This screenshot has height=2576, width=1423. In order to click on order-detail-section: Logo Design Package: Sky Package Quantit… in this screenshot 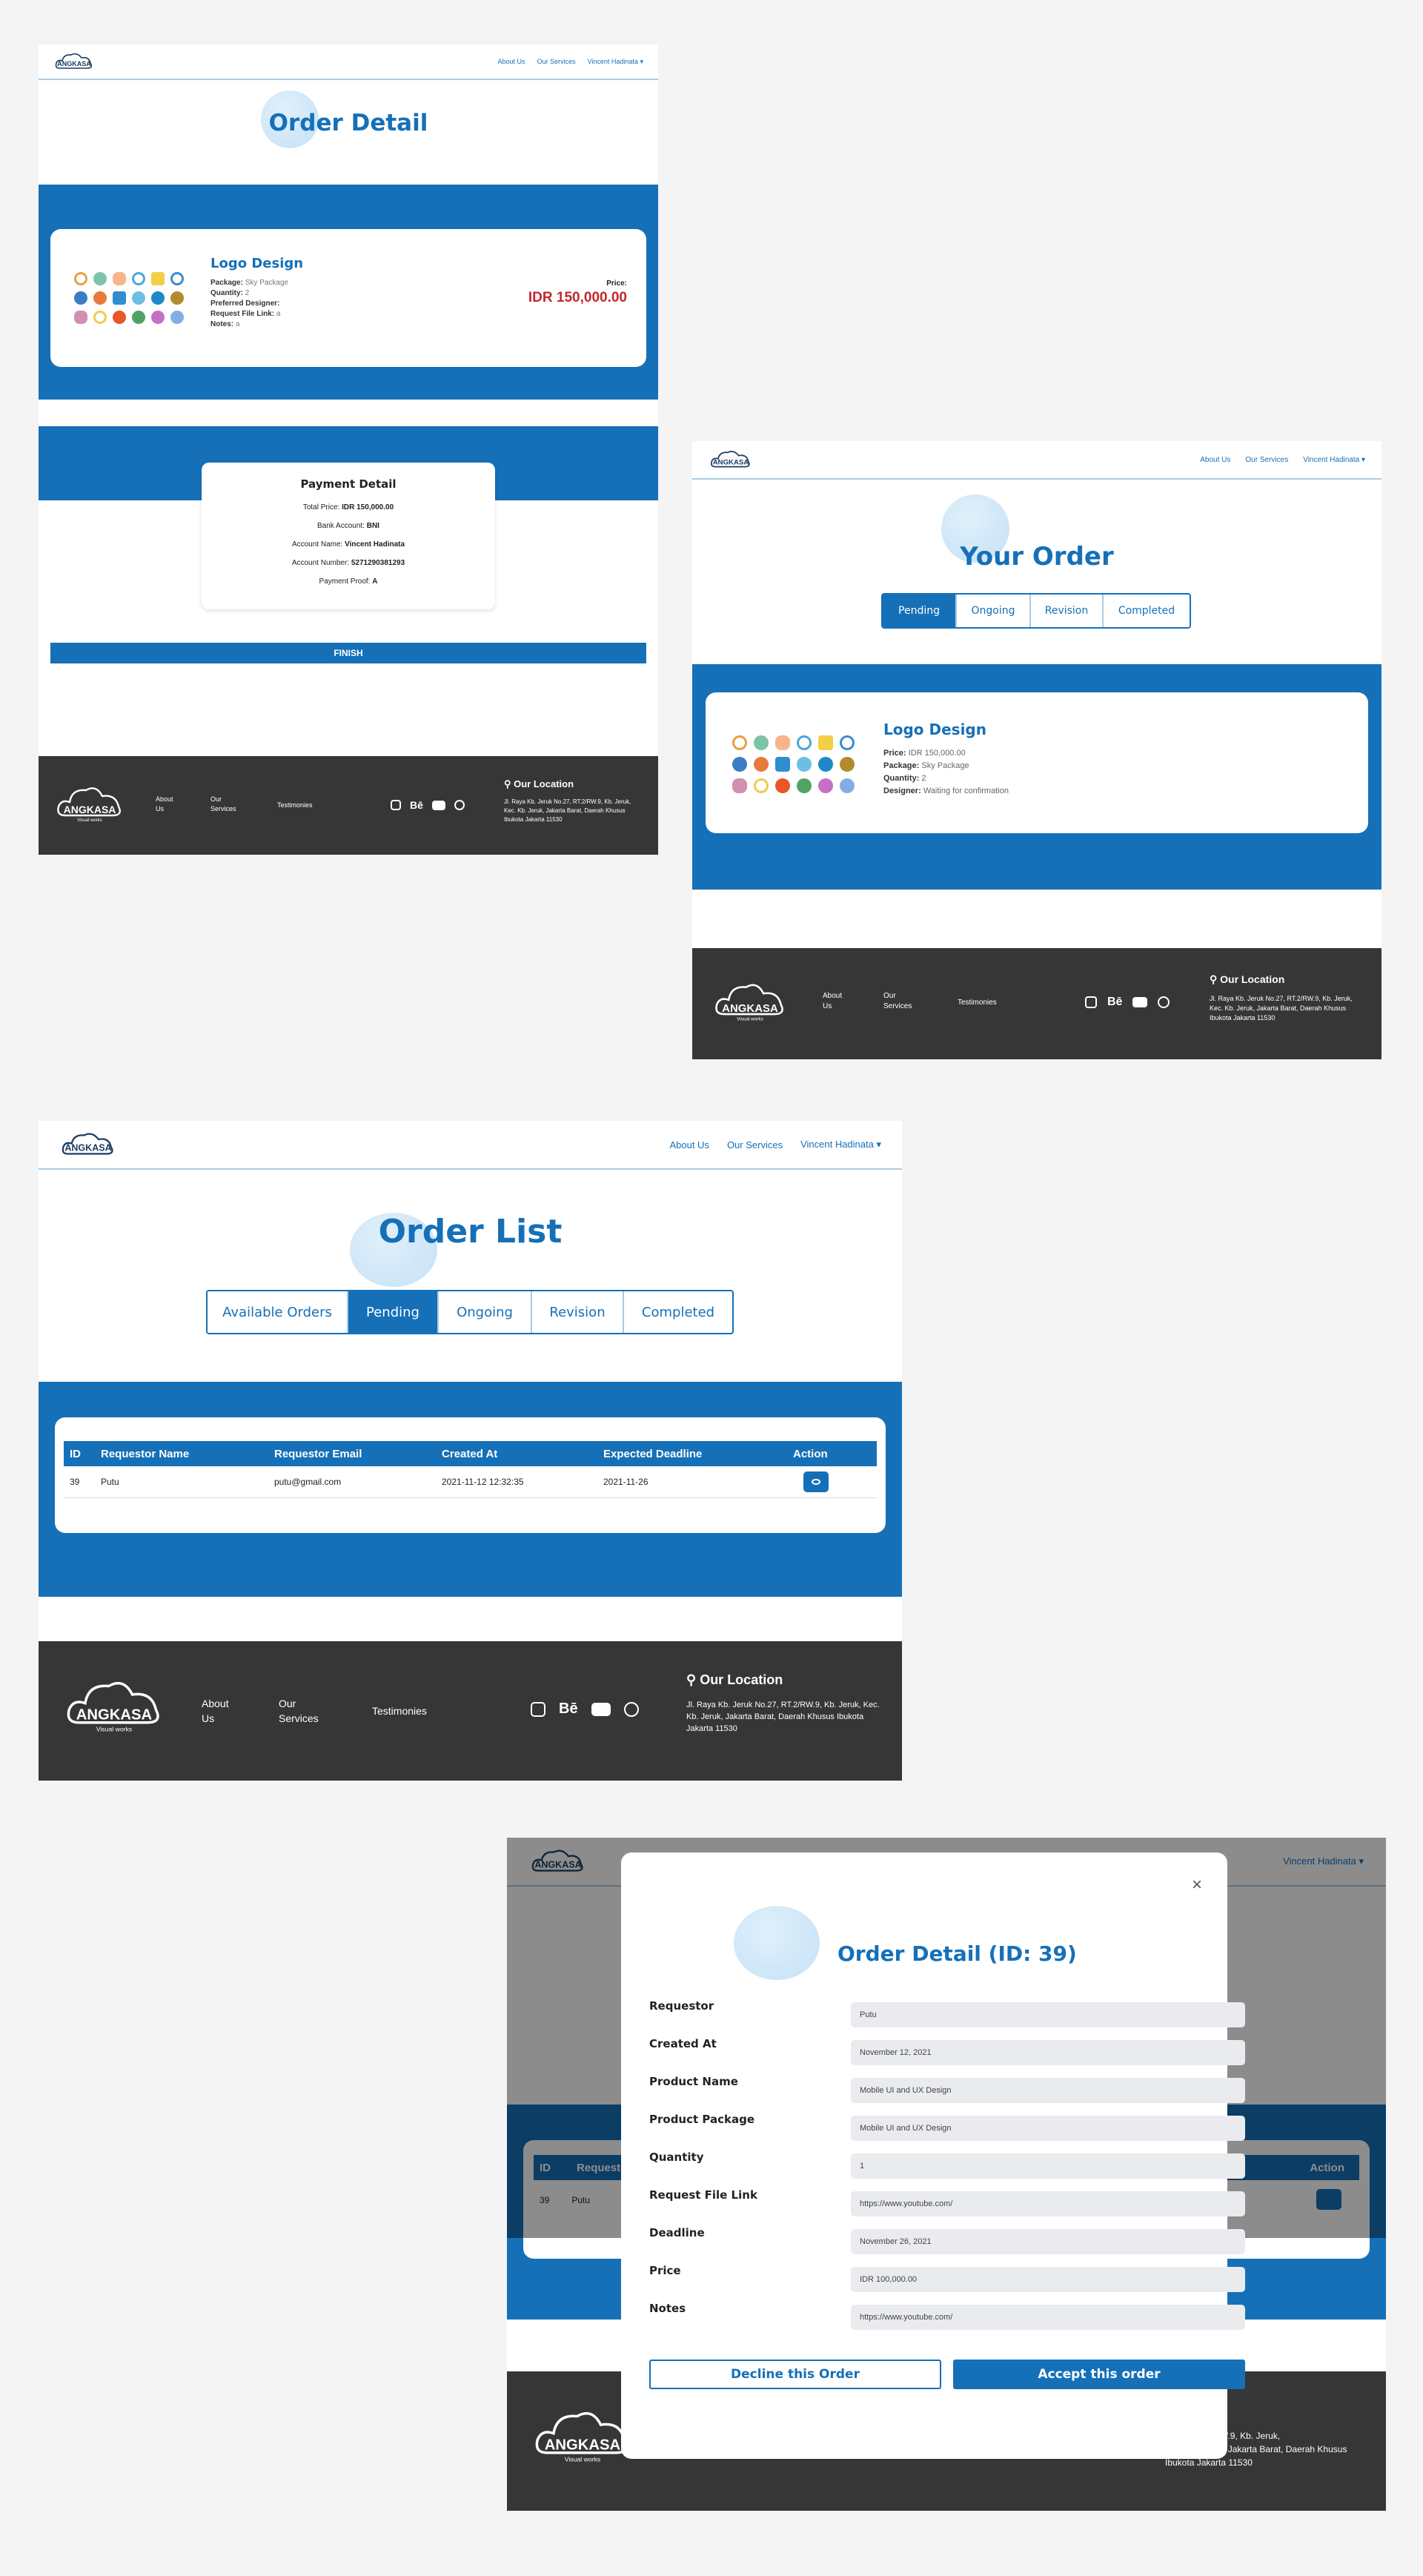, I will do `click(348, 292)`.